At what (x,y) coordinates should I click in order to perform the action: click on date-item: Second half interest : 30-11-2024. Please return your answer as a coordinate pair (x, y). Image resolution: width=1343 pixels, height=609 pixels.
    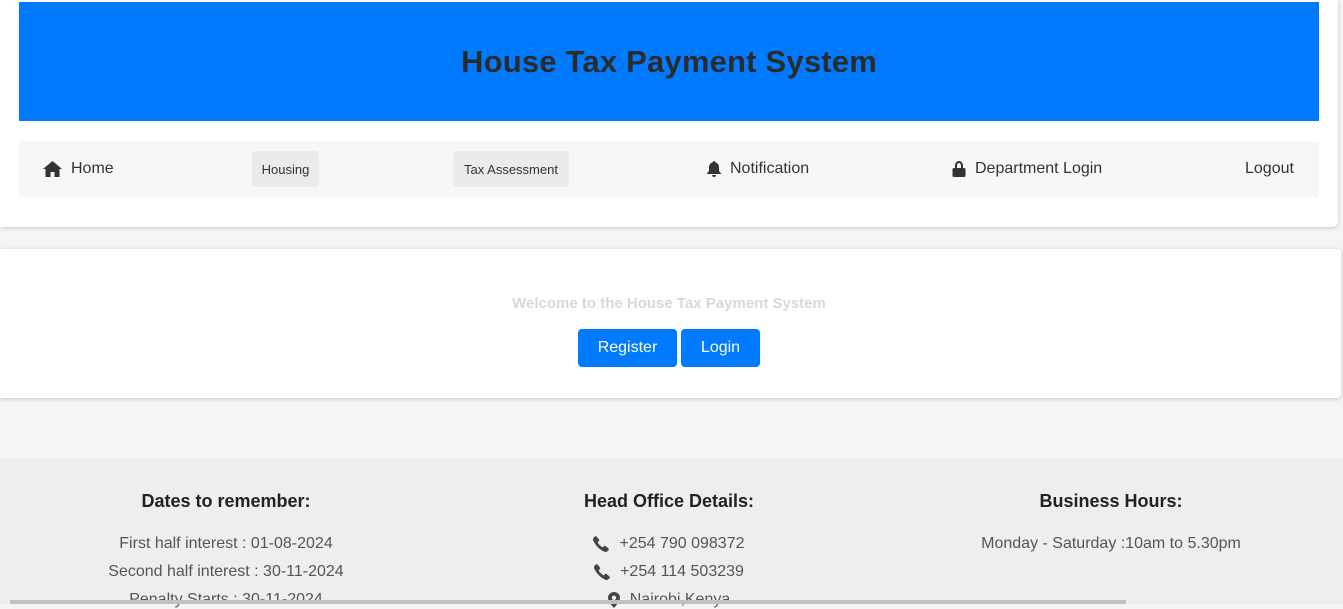
    Looking at the image, I should click on (226, 572).